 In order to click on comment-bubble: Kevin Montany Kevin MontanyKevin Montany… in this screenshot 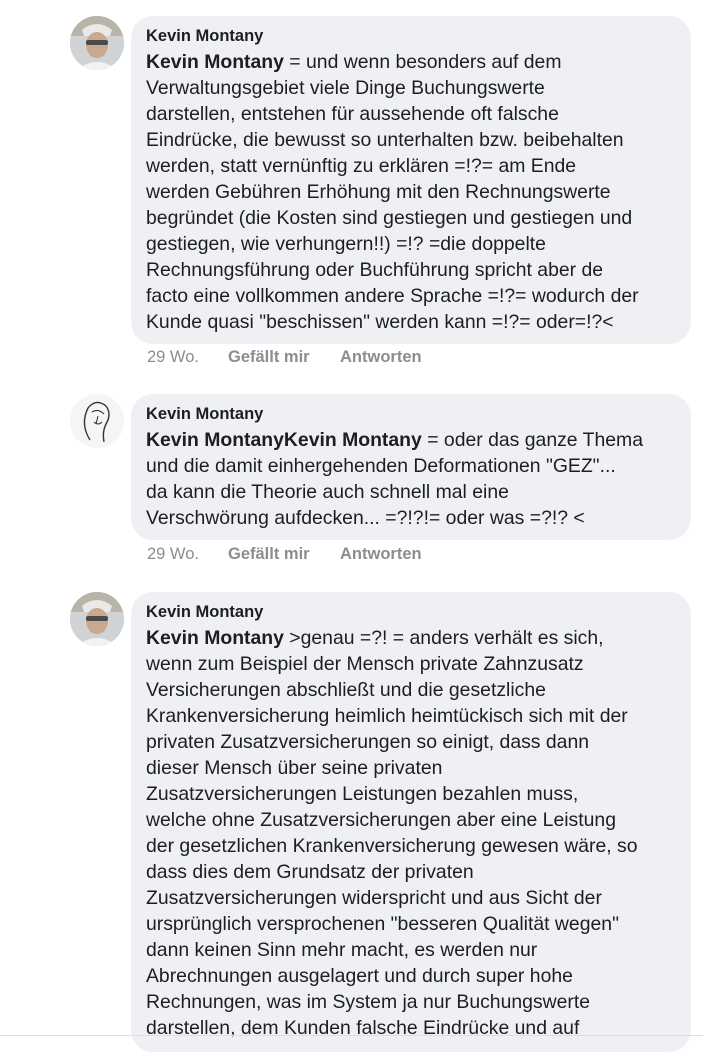, I will do `click(411, 467)`.